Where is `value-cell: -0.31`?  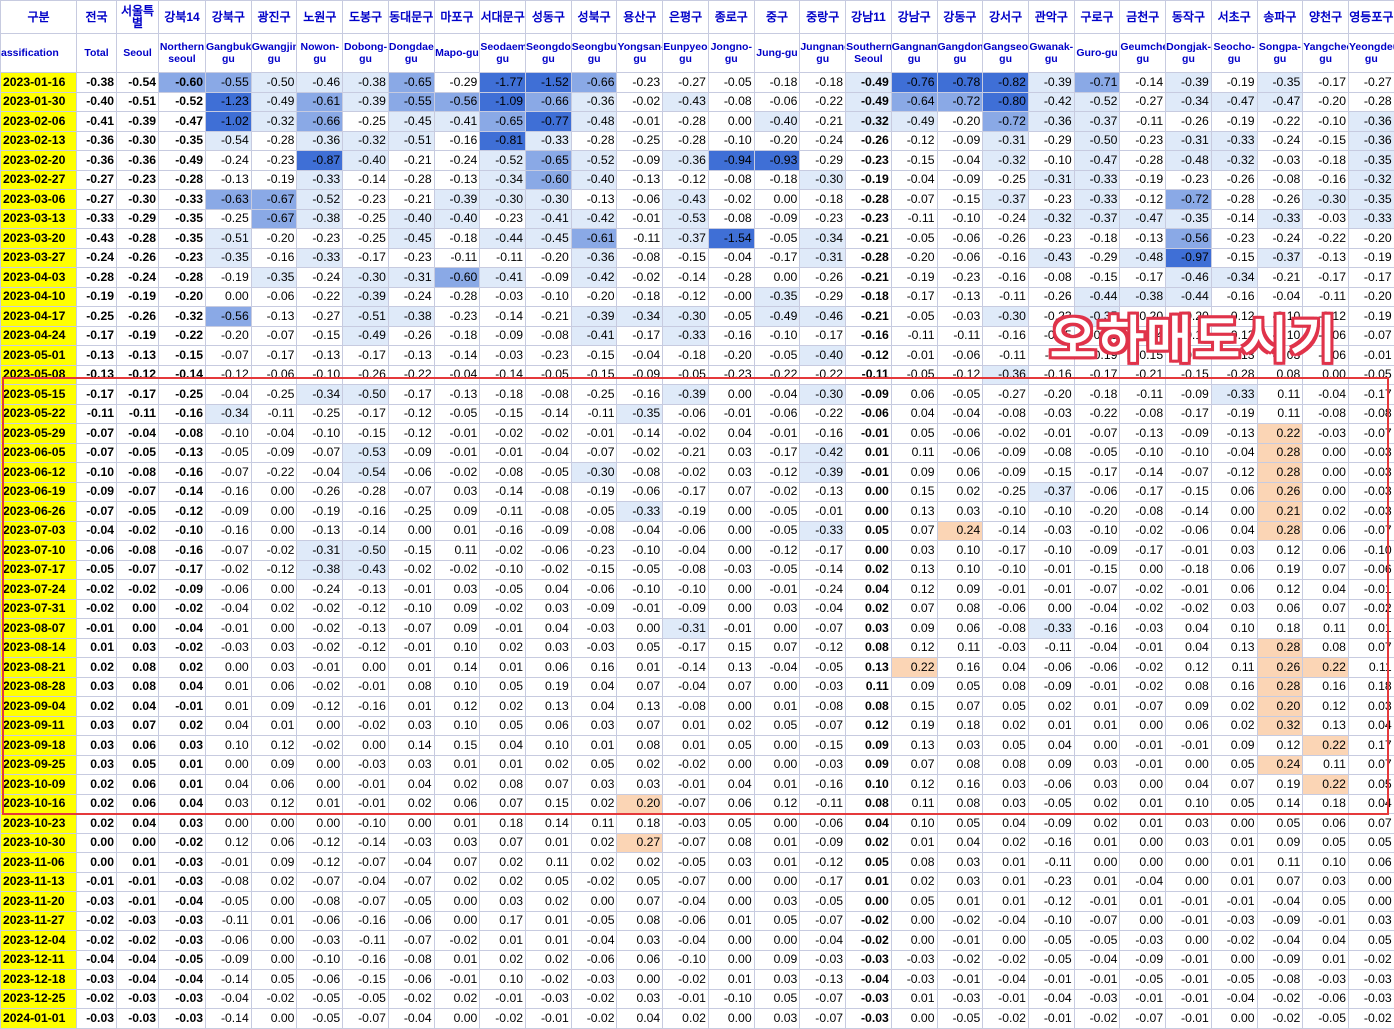 value-cell: -0.31 is located at coordinates (686, 629).